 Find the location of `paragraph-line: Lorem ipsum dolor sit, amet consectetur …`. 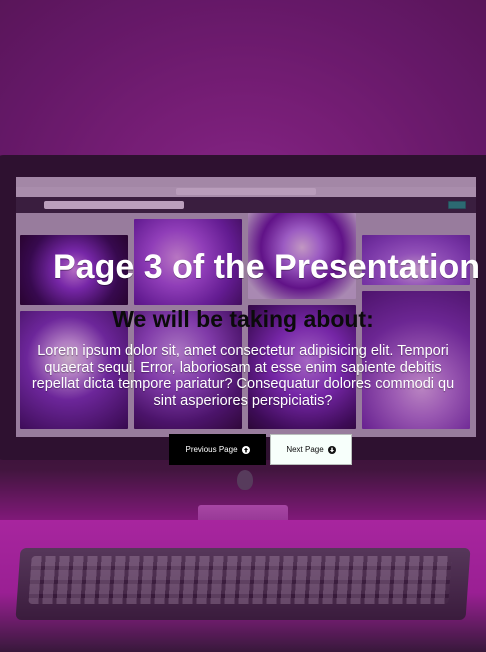

paragraph-line: Lorem ipsum dolor sit, amet consectetur … is located at coordinates (243, 351).